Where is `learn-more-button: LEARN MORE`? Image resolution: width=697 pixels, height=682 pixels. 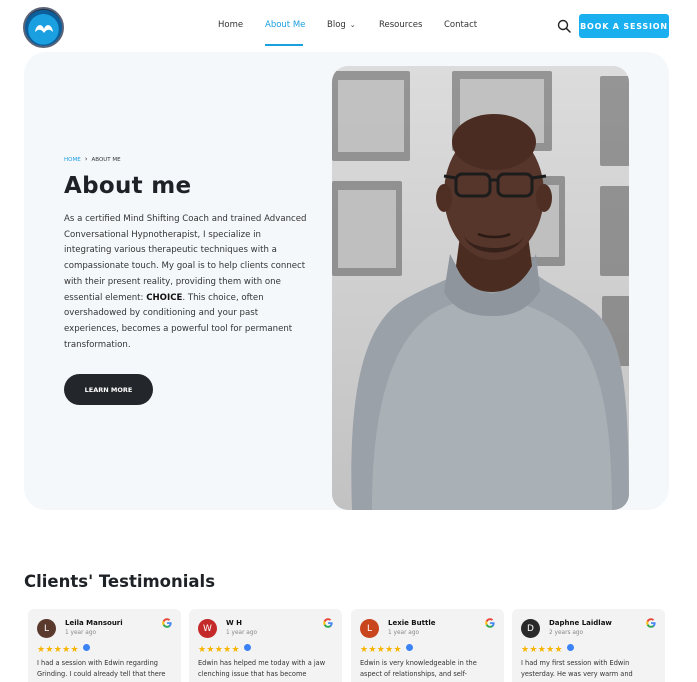 learn-more-button: LEARN MORE is located at coordinates (108, 389).